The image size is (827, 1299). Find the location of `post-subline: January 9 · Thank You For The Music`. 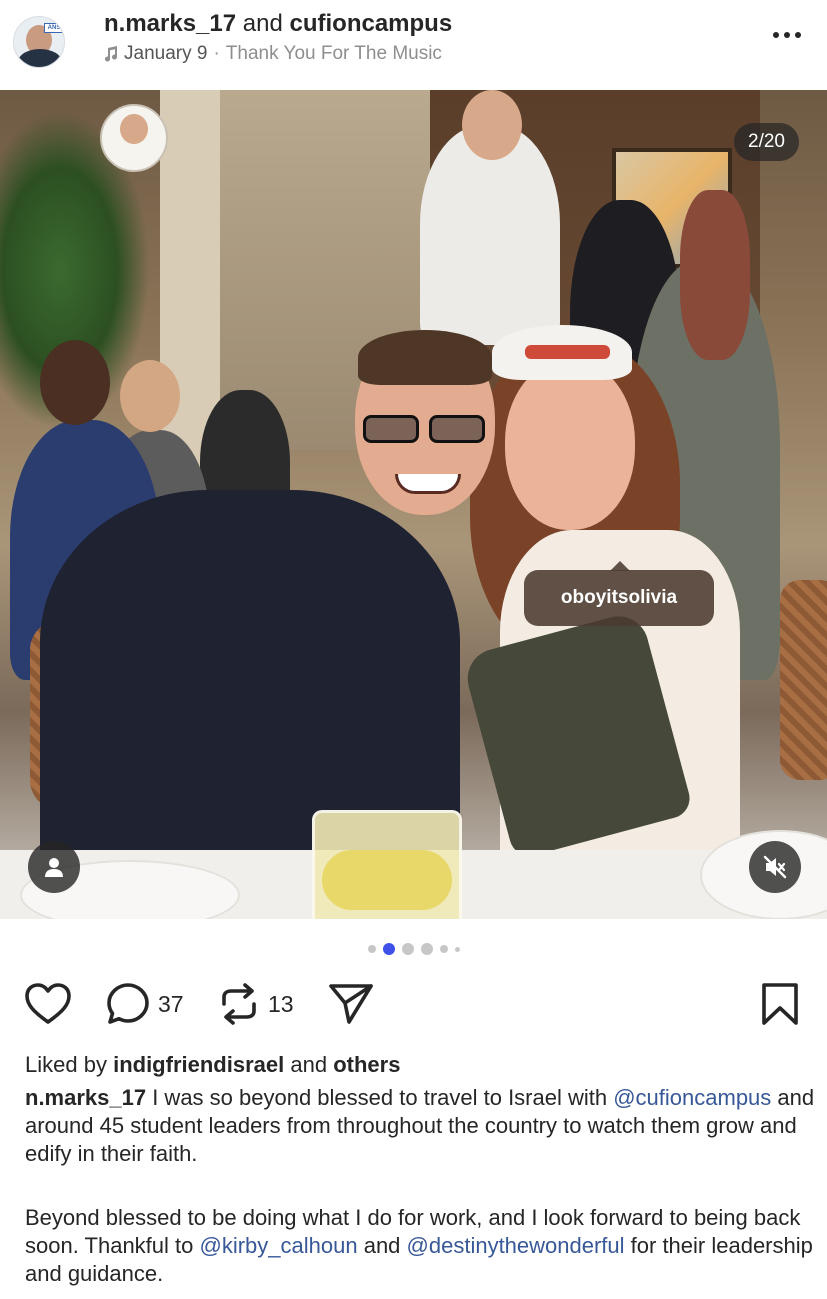

post-subline: January 9 · Thank You For The Music is located at coordinates (273, 54).